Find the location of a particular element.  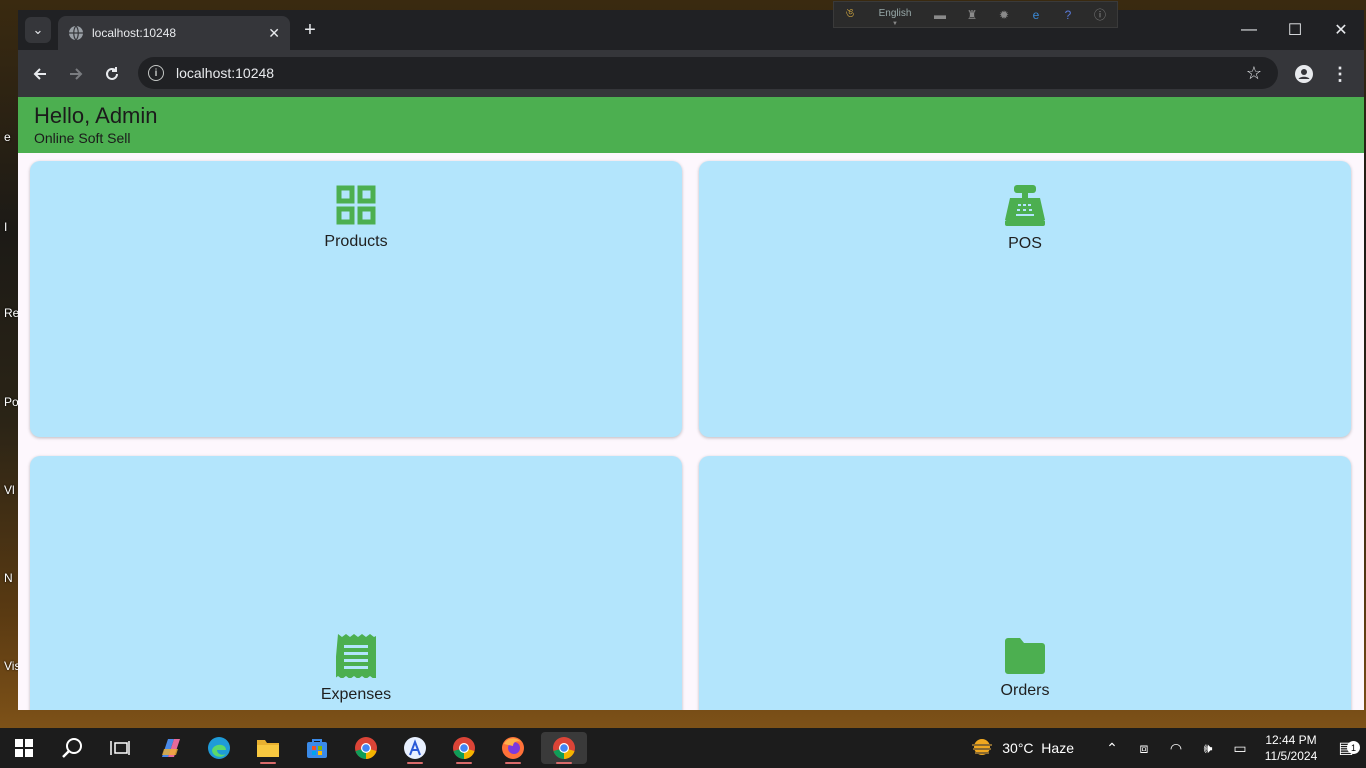

ime-language-bar: ঙ English ▼ ▬ ♜ ✹ e ? ⓘ is located at coordinates (975, 14).